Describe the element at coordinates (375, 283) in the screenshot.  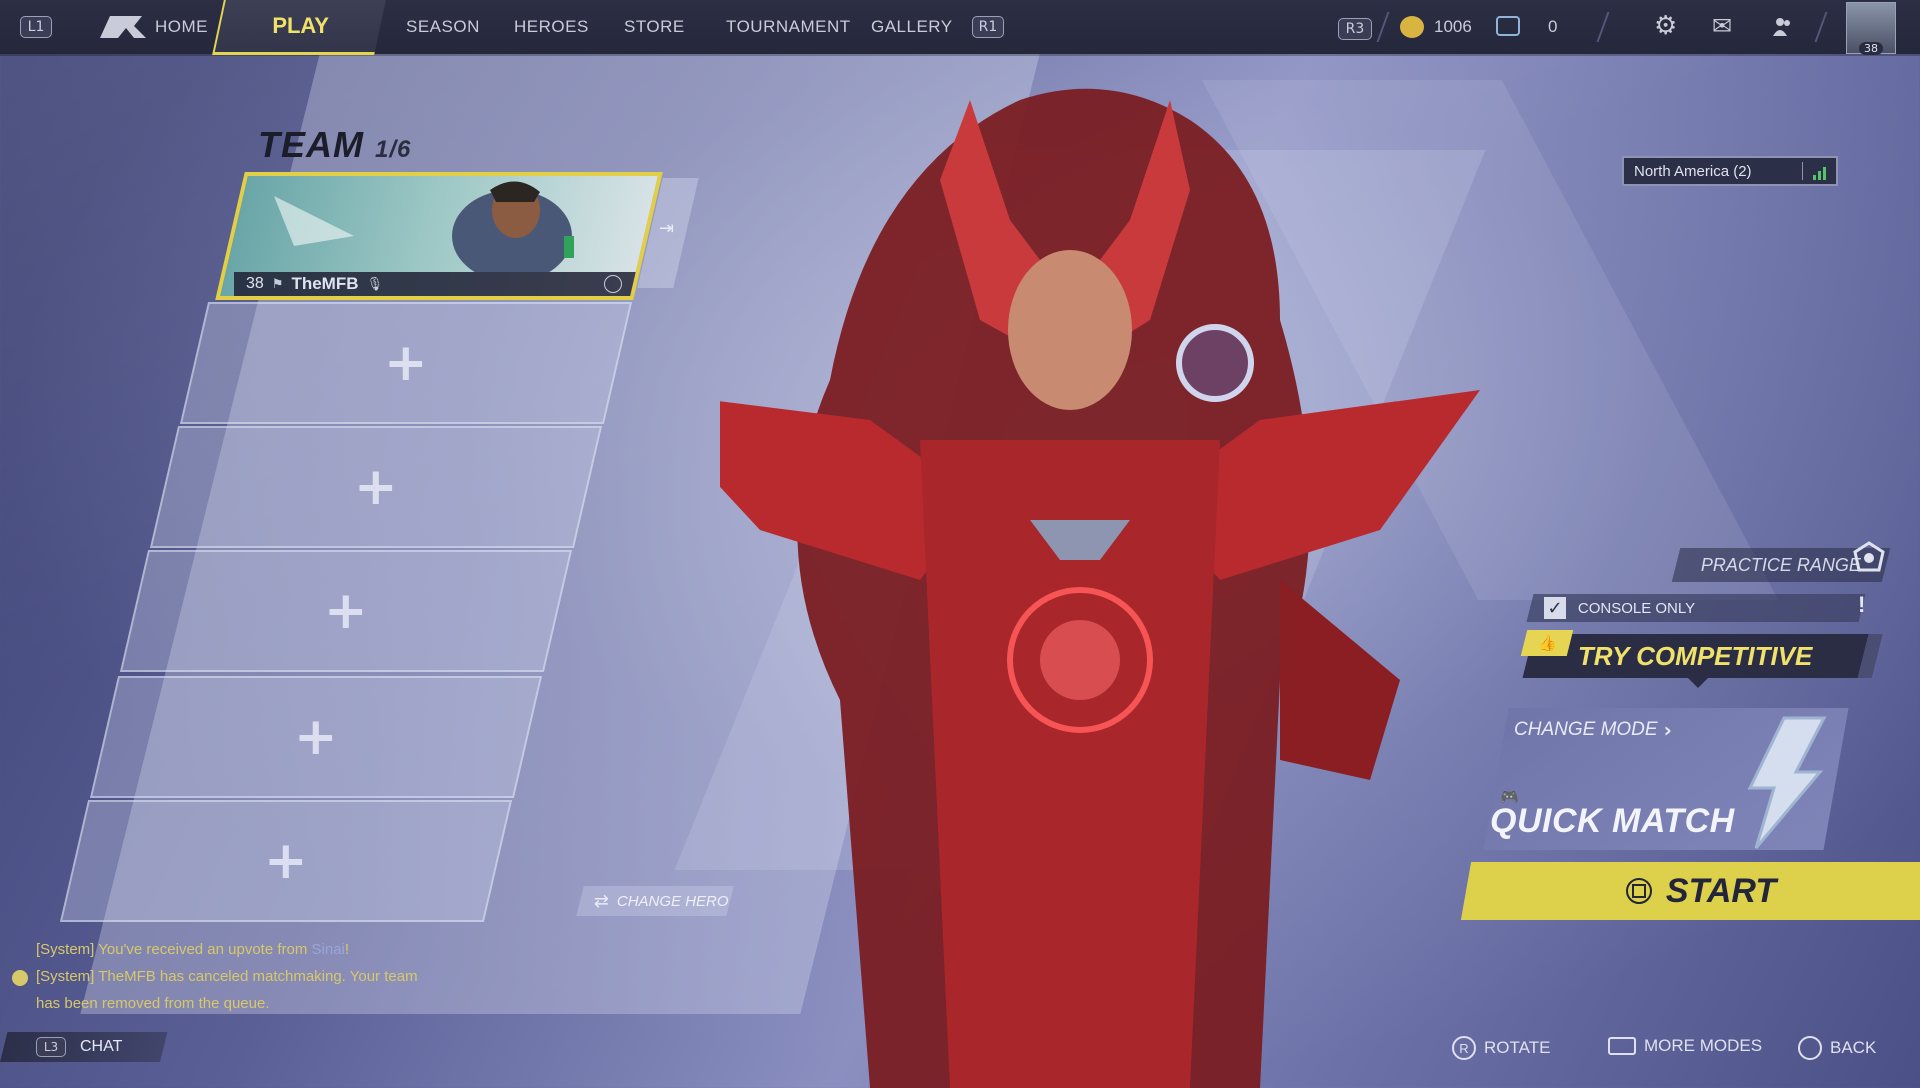
I see `microphone-icon: 🎙` at that location.